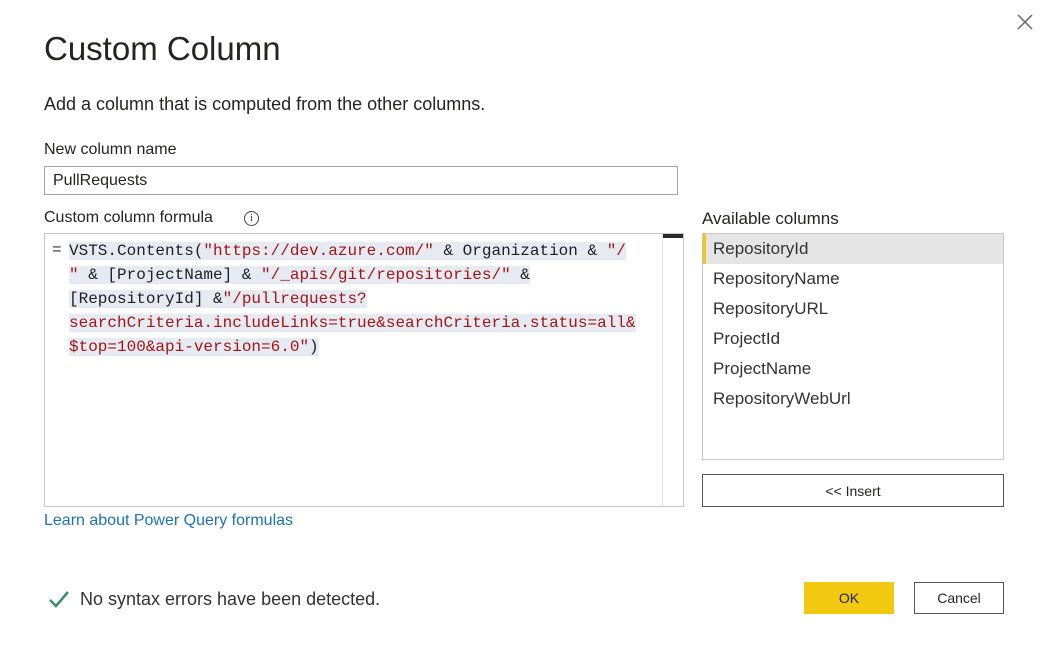 This screenshot has width=1049, height=657. I want to click on formula-token: ), so click(314, 347).